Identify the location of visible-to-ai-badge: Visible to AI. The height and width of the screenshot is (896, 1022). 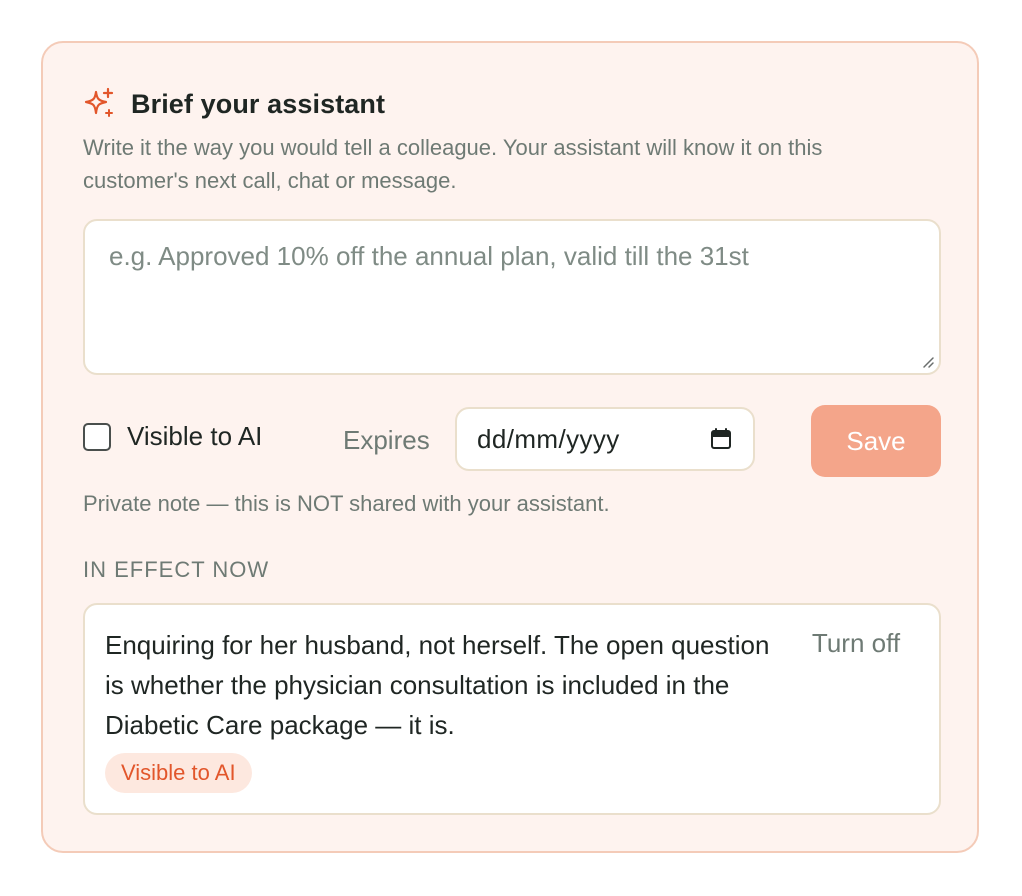
(178, 773).